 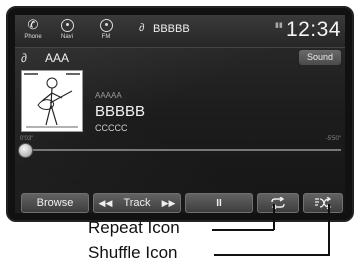 What do you see at coordinates (171, 29) in the screenshot?
I see `current-source-name: BBBBB` at bounding box center [171, 29].